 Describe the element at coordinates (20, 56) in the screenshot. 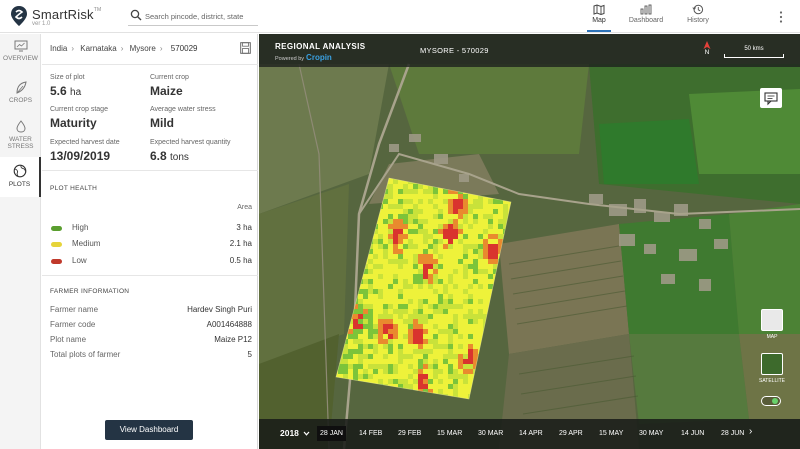

I see `rail-item-overview: OVERVIEW` at that location.